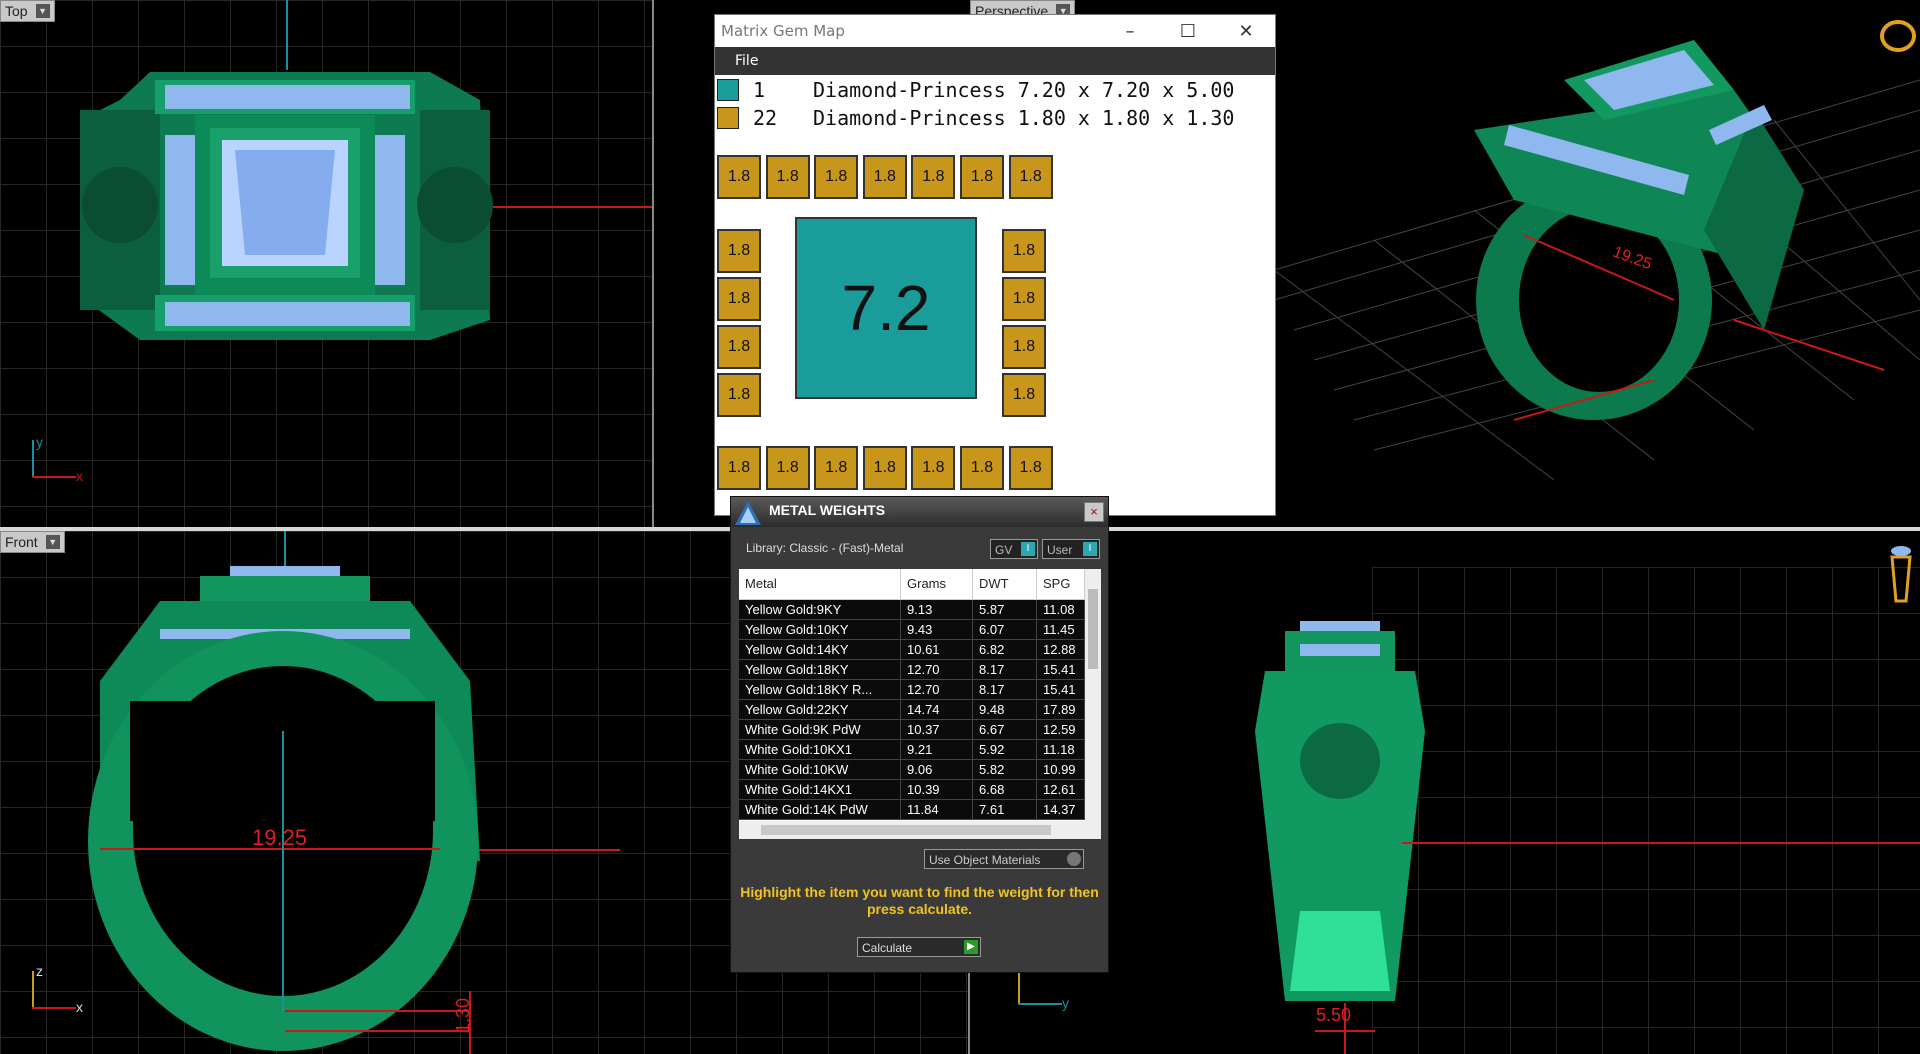 This screenshot has width=1920, height=1054. I want to click on toggle-switch-icon, so click(1074, 859).